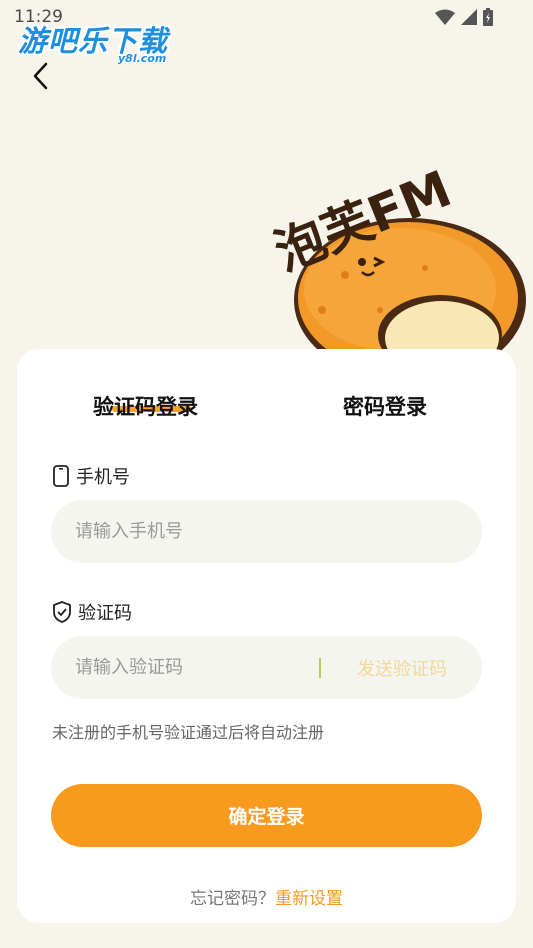  Describe the element at coordinates (103, 477) in the screenshot. I see `phone-label: 手机号` at that location.